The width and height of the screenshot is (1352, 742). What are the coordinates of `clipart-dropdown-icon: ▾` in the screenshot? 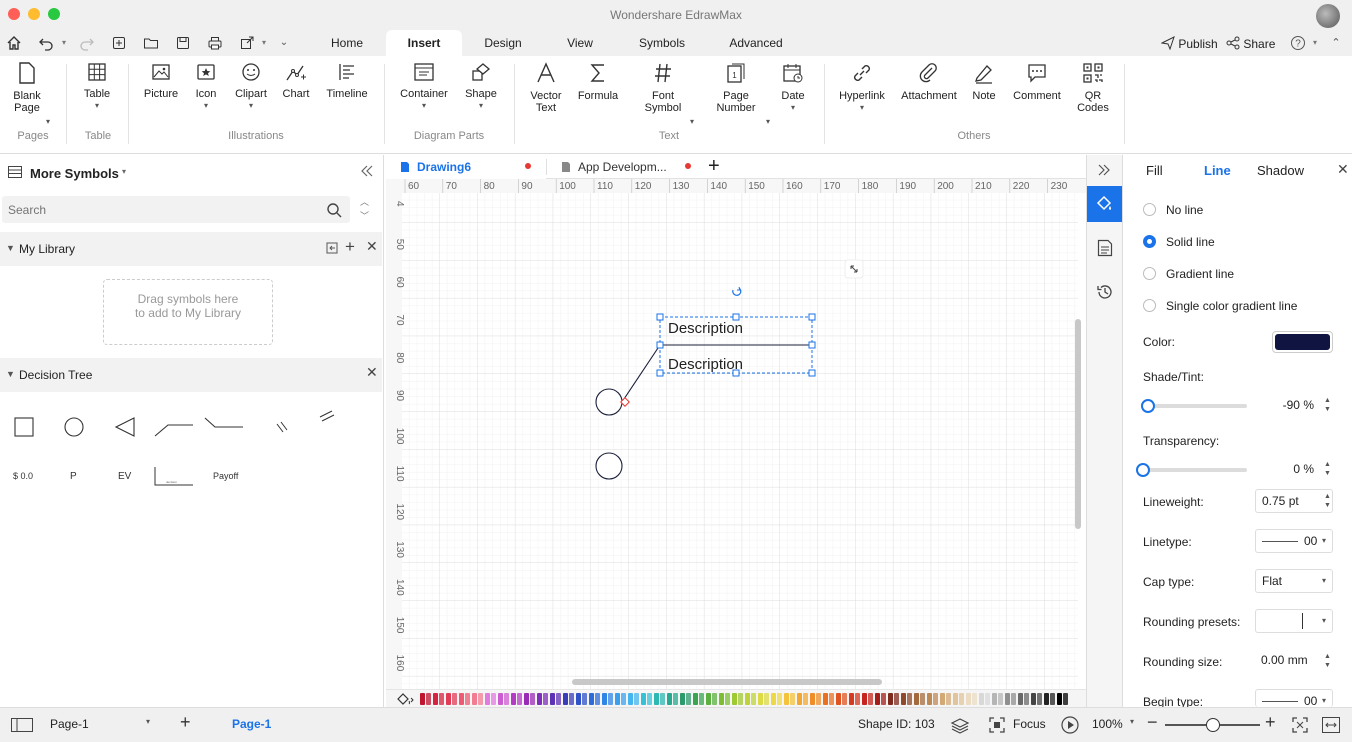 It's located at (251, 106).